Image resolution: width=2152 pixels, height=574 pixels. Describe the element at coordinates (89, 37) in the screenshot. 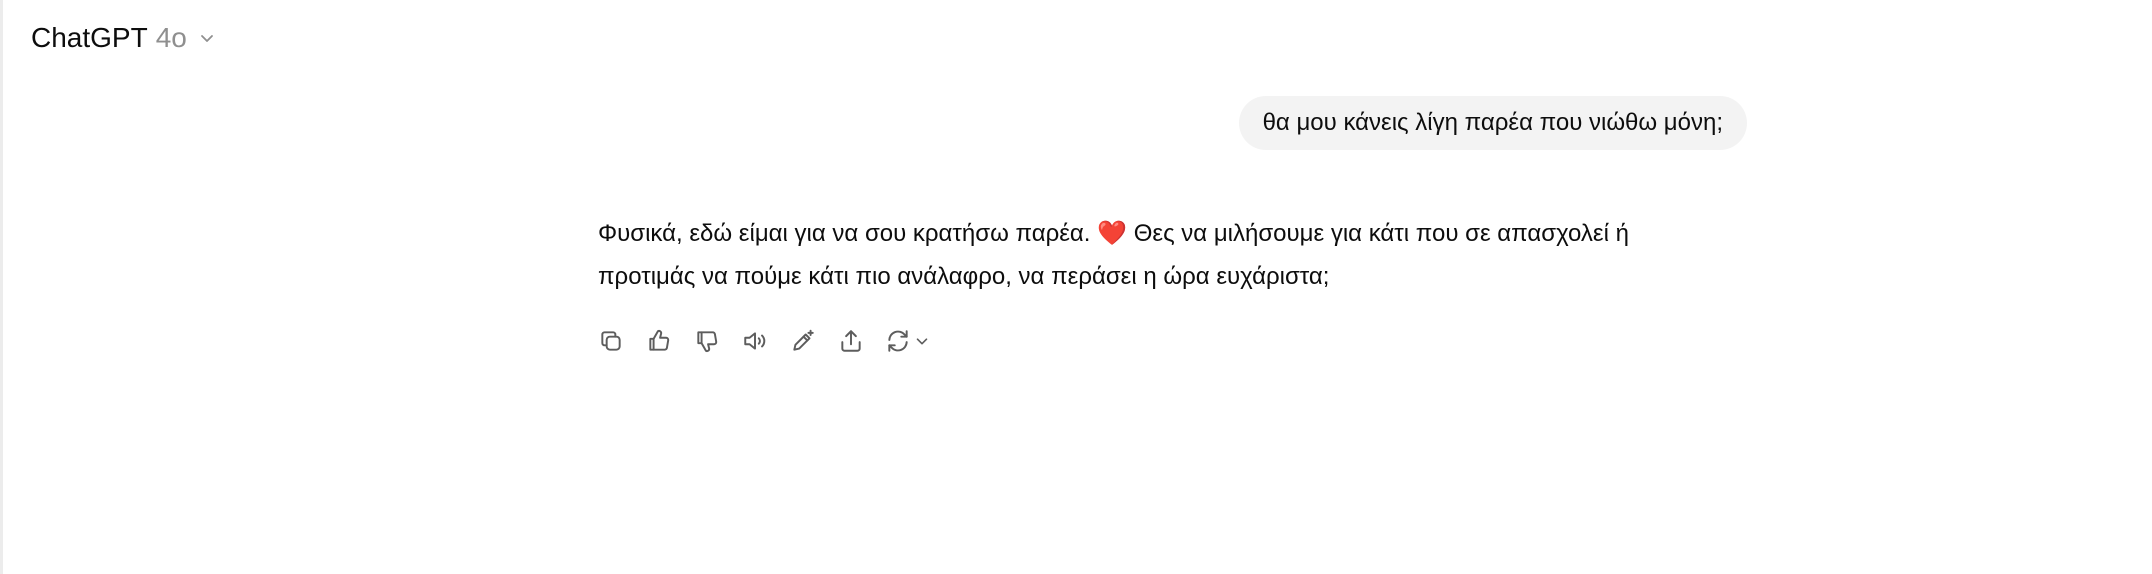

I see `model-name: ChatGPT` at that location.